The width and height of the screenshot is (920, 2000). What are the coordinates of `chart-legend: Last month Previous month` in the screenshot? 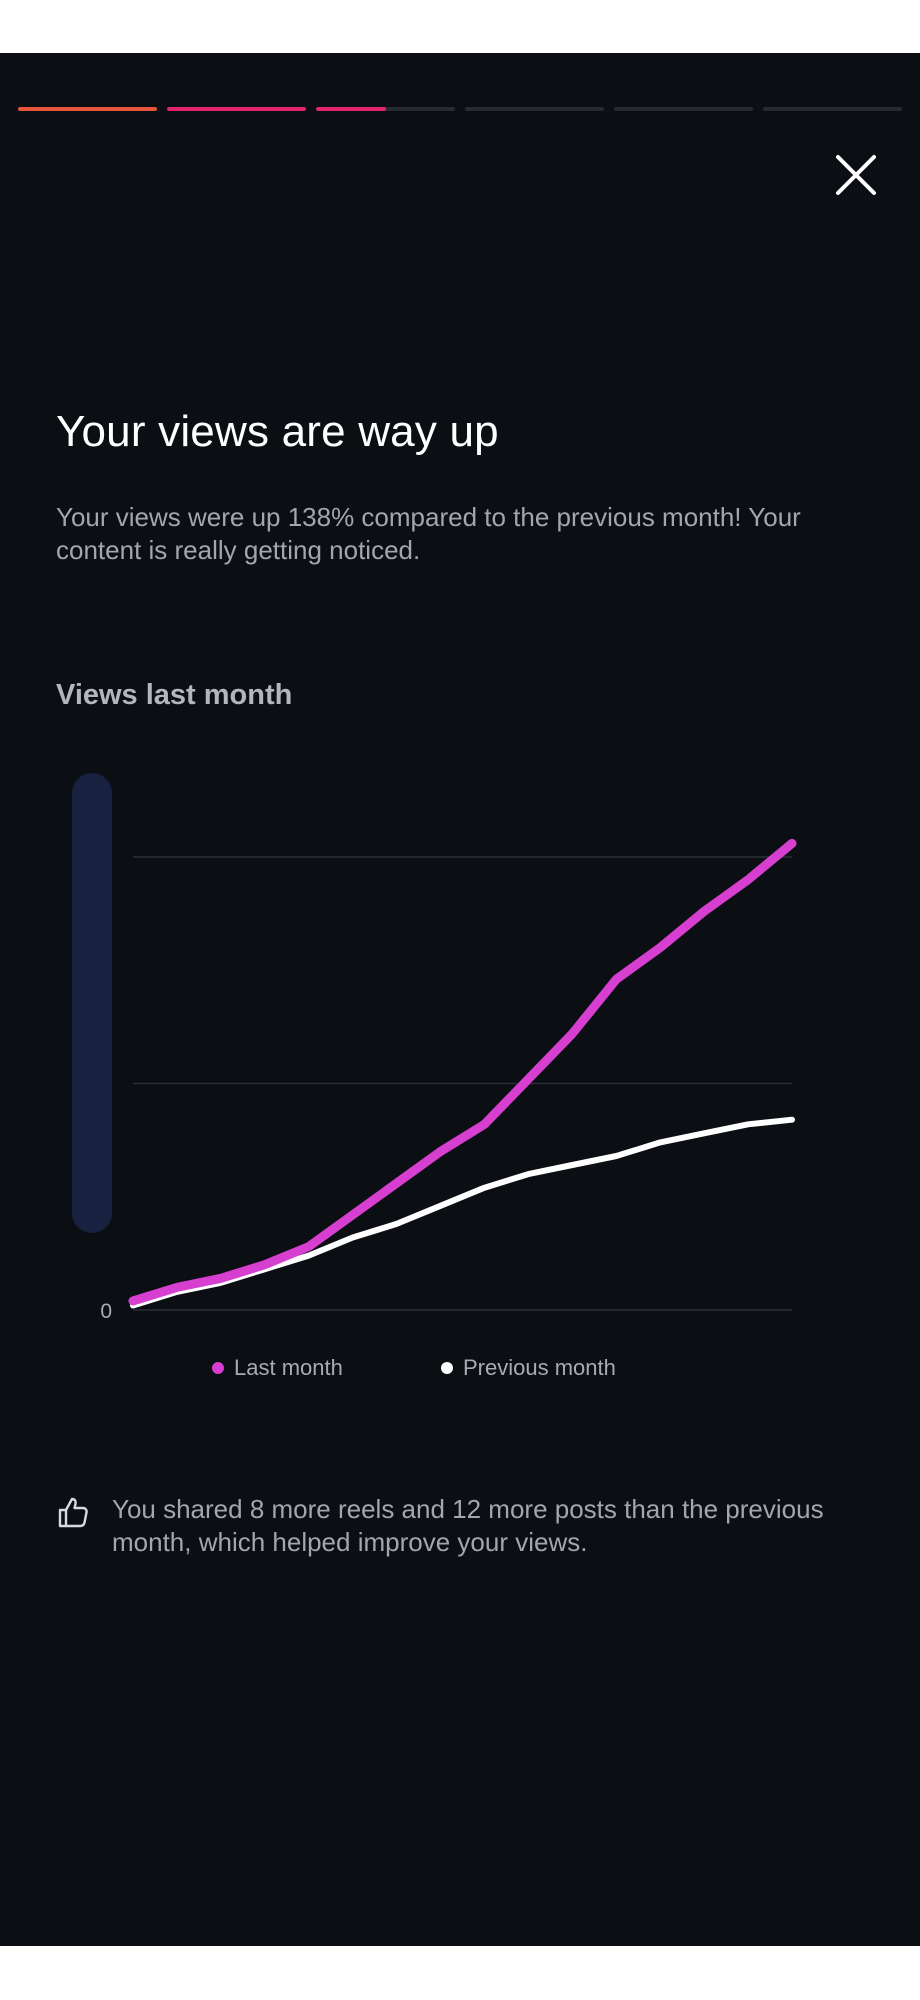 It's located at (460, 1372).